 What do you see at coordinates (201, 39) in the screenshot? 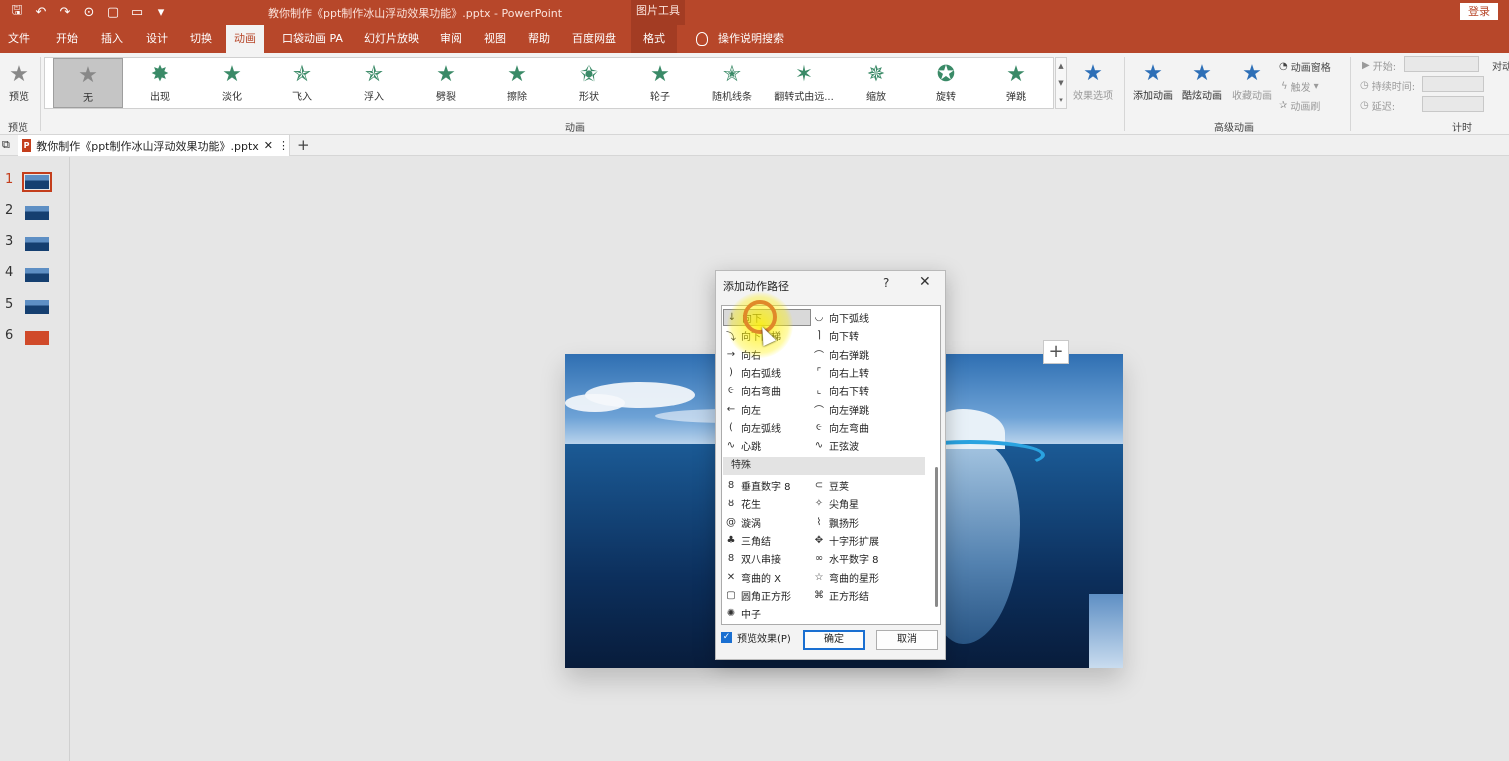
I see `tab-transitions: 切换` at bounding box center [201, 39].